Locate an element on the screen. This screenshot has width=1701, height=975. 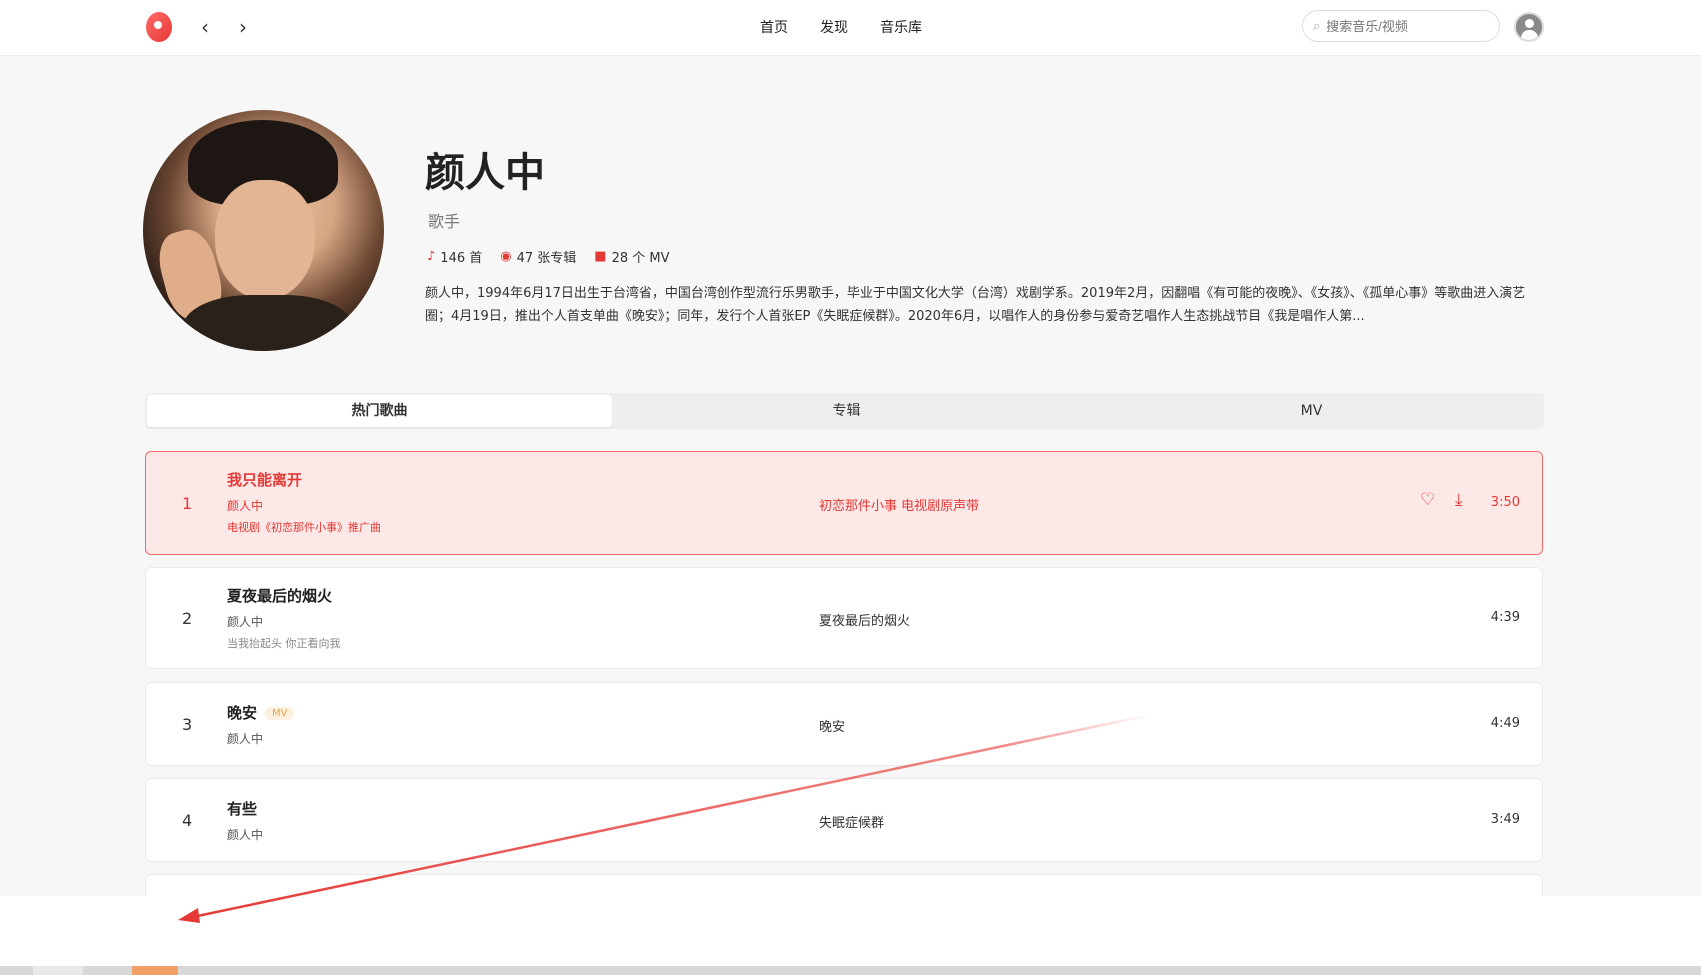
song-duration: 4:49 is located at coordinates (1505, 723).